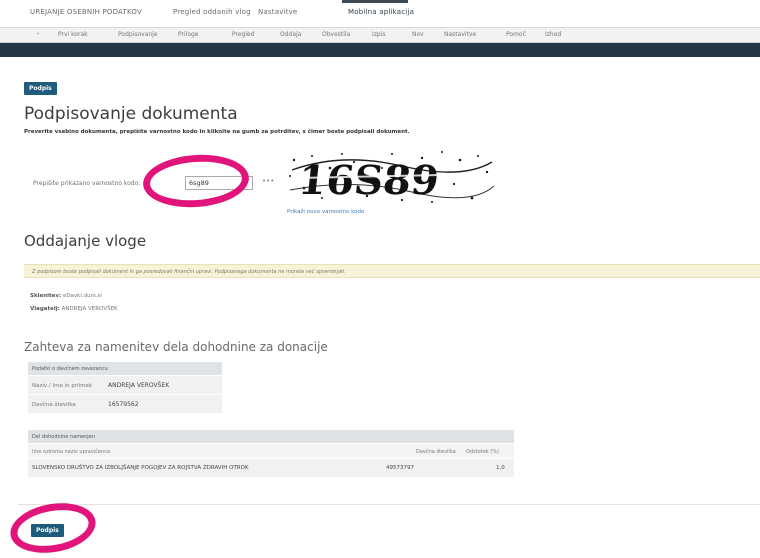  I want to click on captcha-text: 16S89, so click(368, 180).